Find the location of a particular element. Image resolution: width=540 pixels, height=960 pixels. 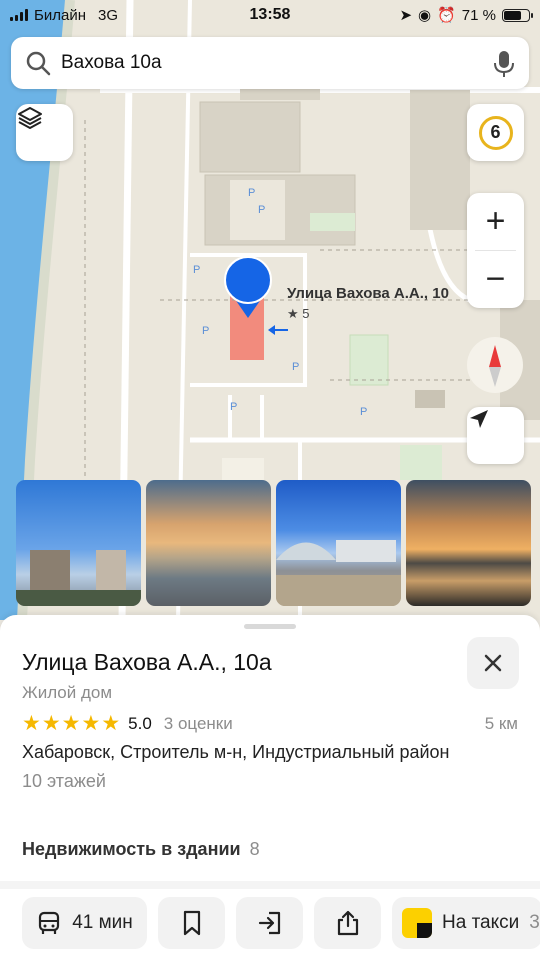

alarm-icon: ⏰ is located at coordinates (446, 15).